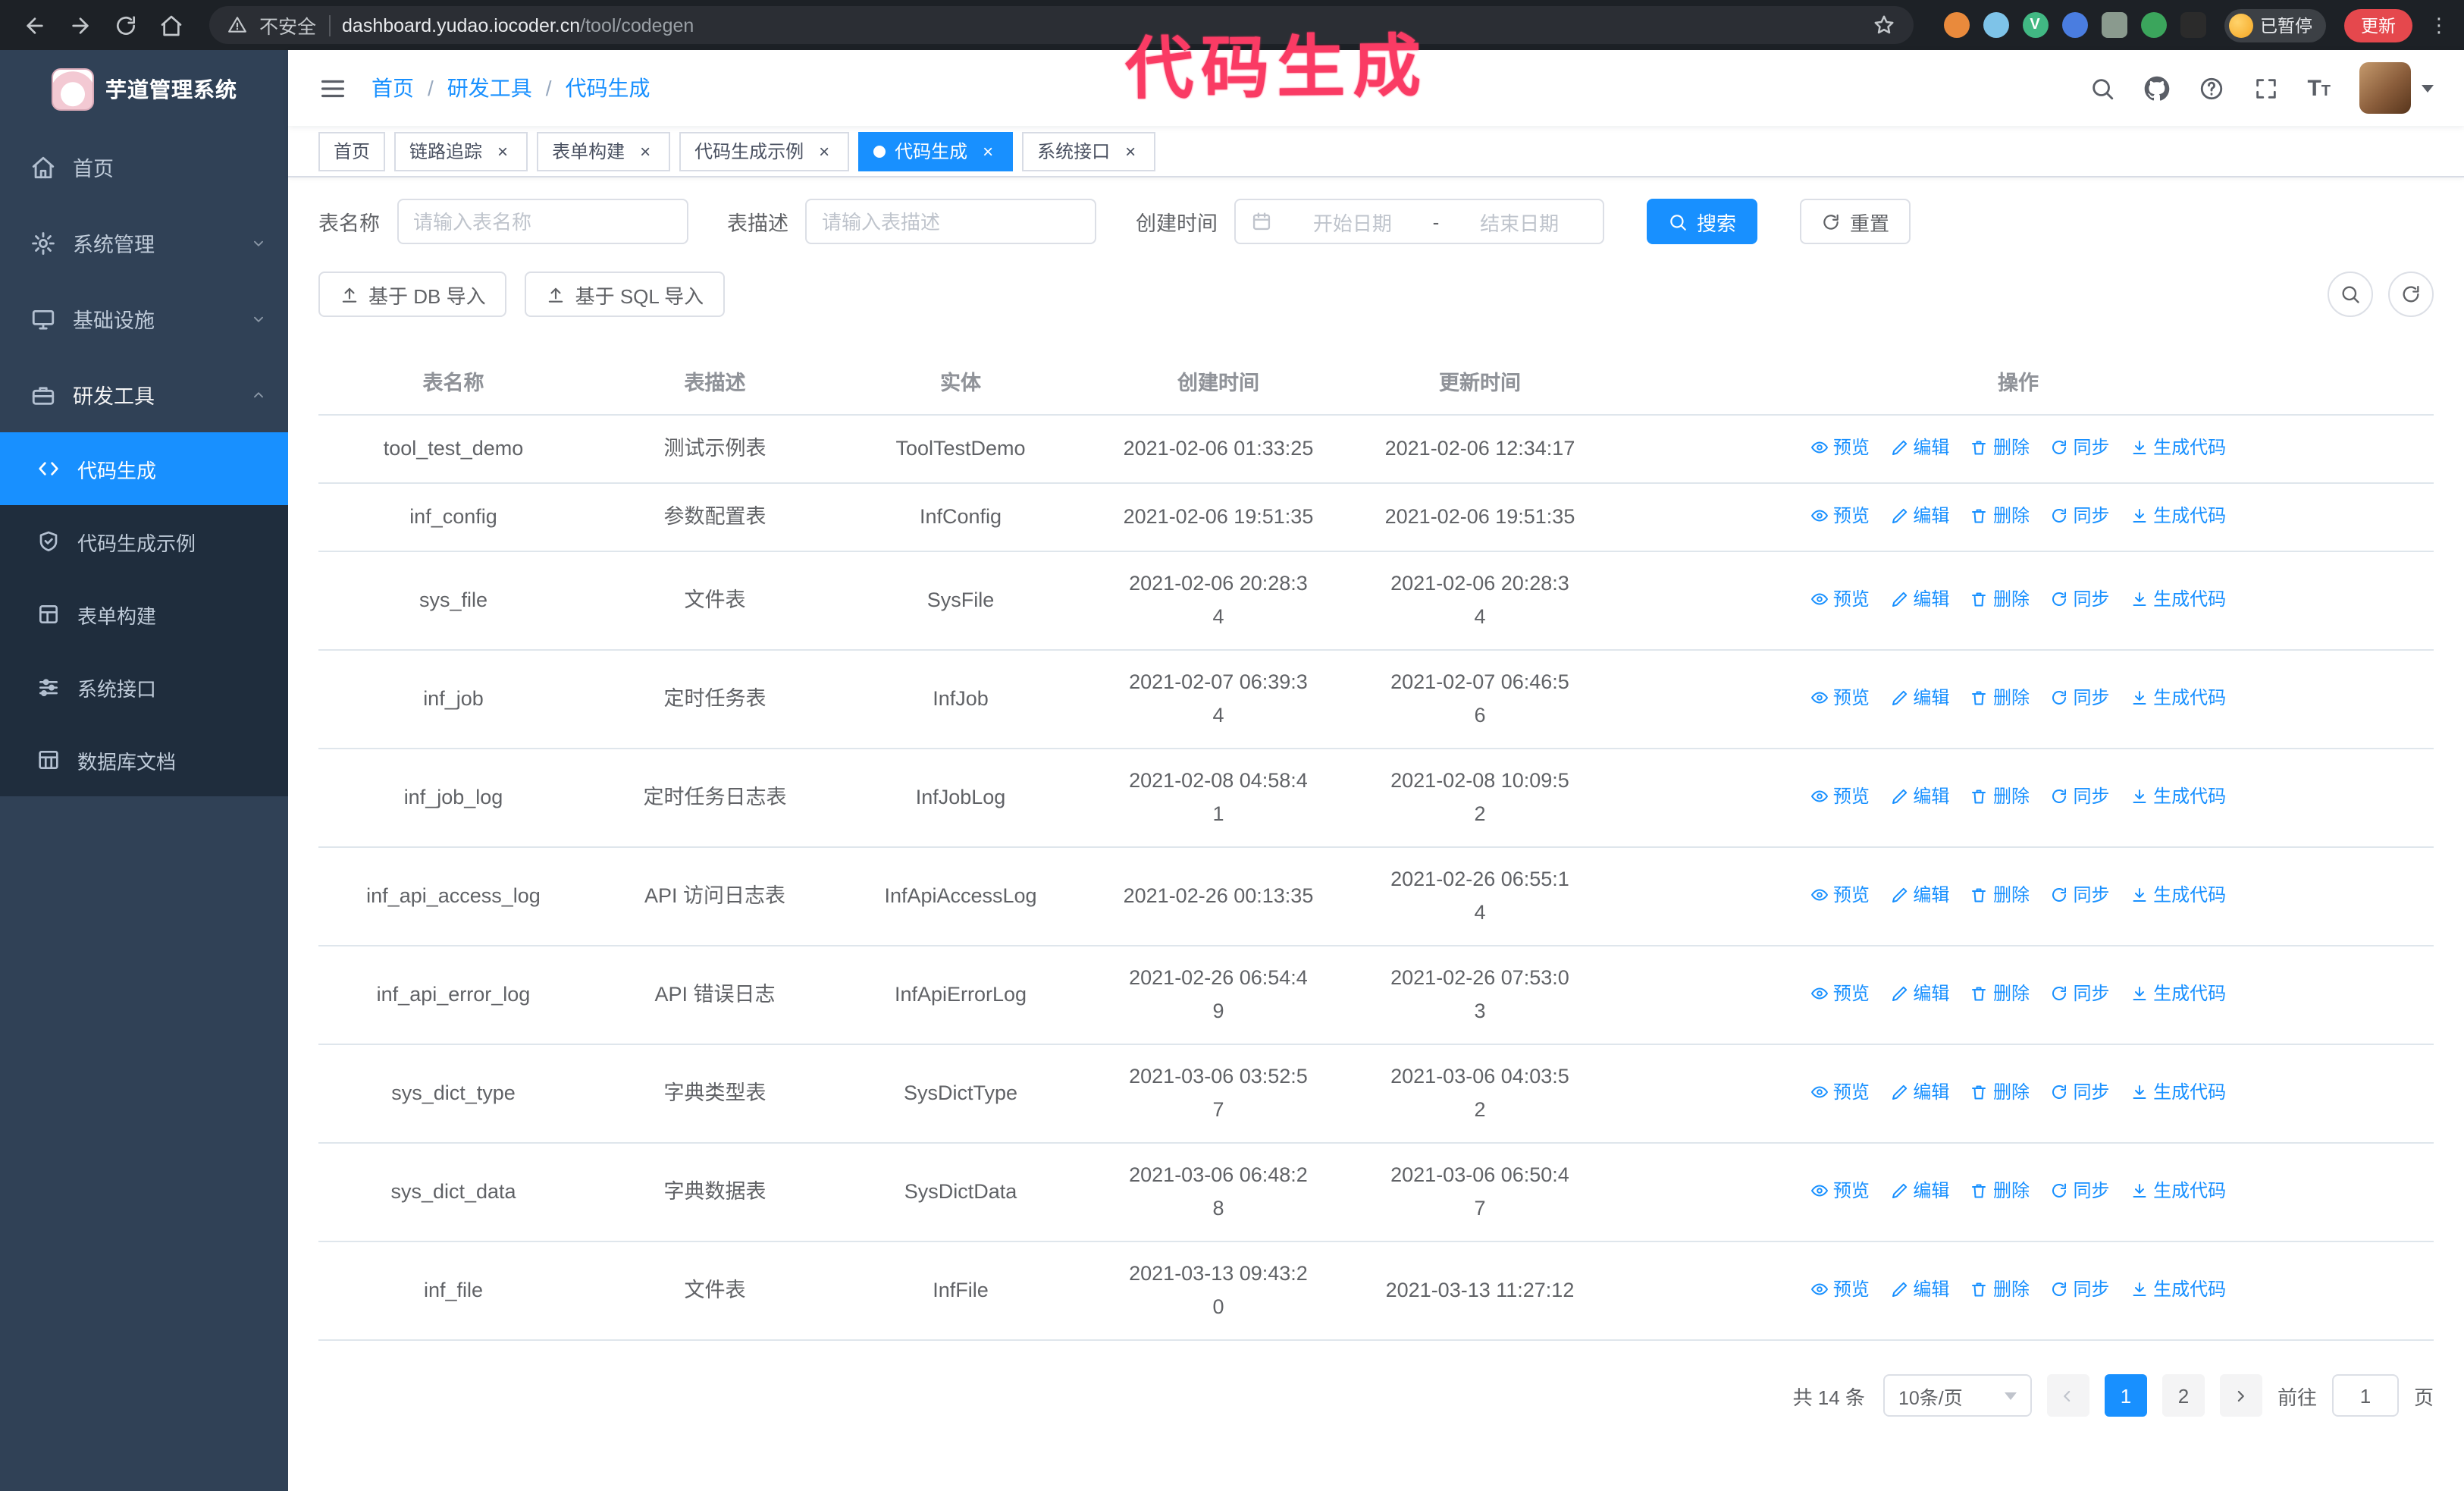 This screenshot has width=2464, height=1491. Describe the element at coordinates (1883, 25) in the screenshot. I see `bookmark-star-icon` at that location.